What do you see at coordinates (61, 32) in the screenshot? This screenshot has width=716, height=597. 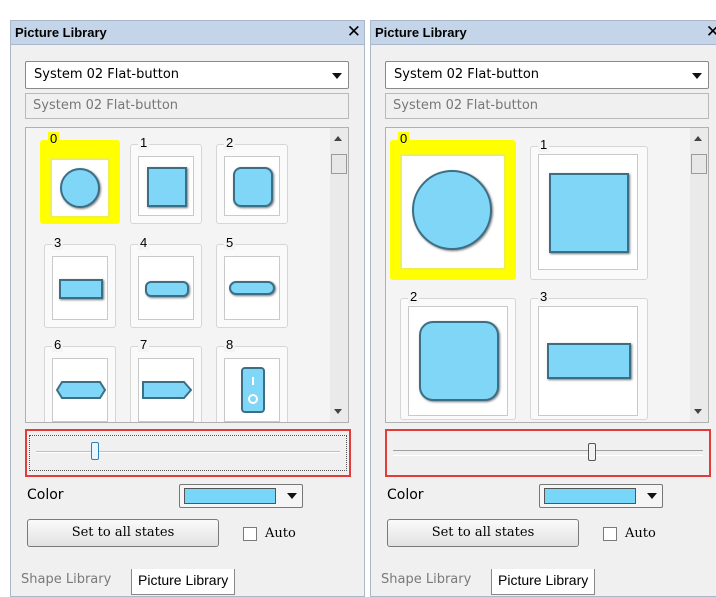 I see `panel-title: Picture Library` at bounding box center [61, 32].